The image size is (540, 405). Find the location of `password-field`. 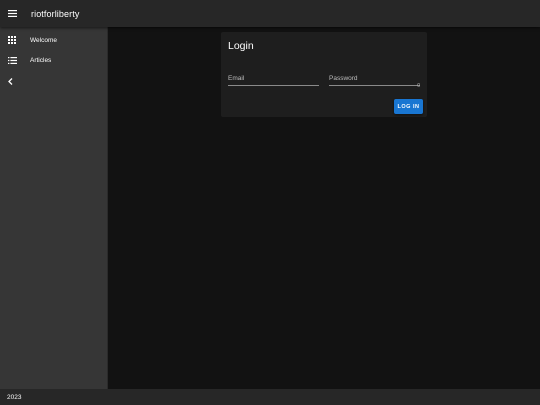

password-field is located at coordinates (374, 79).